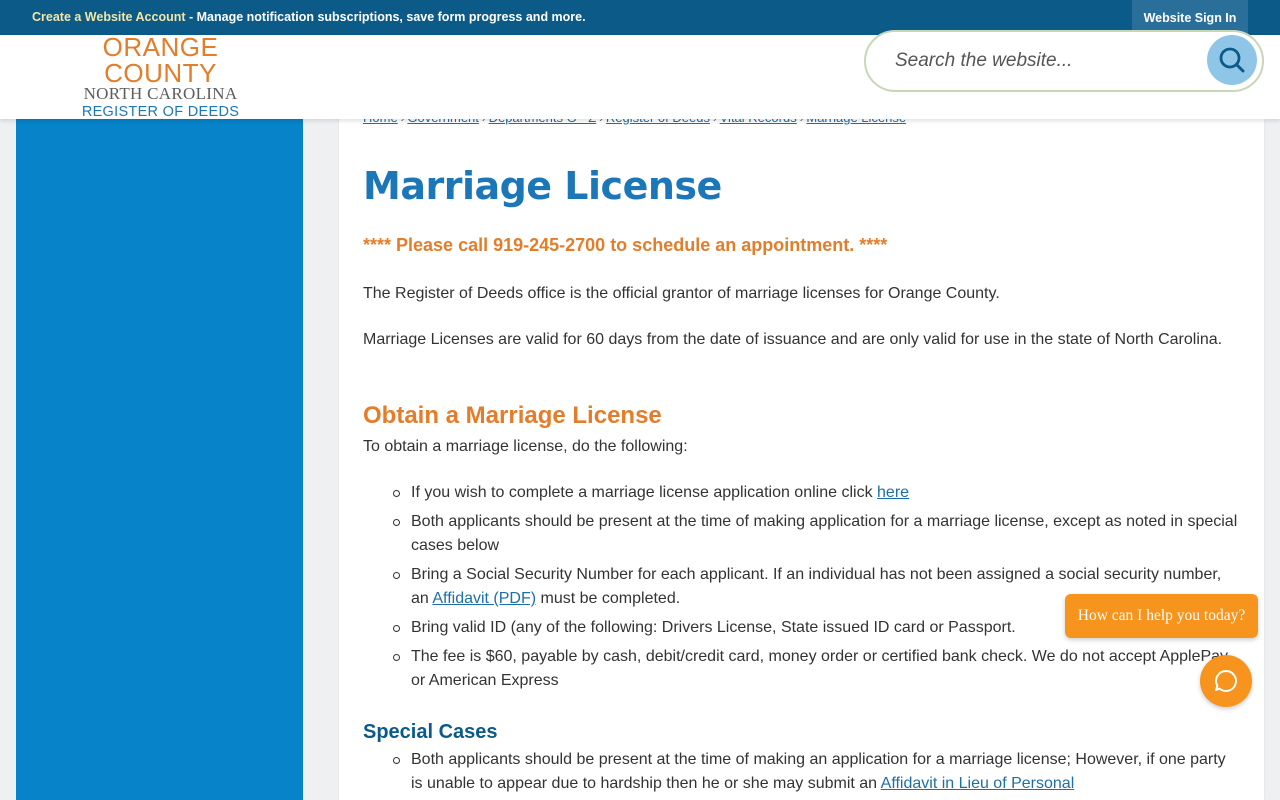 This screenshot has width=1280, height=800. I want to click on affidavit-pdf-link: Affidavit (PDF), so click(484, 598).